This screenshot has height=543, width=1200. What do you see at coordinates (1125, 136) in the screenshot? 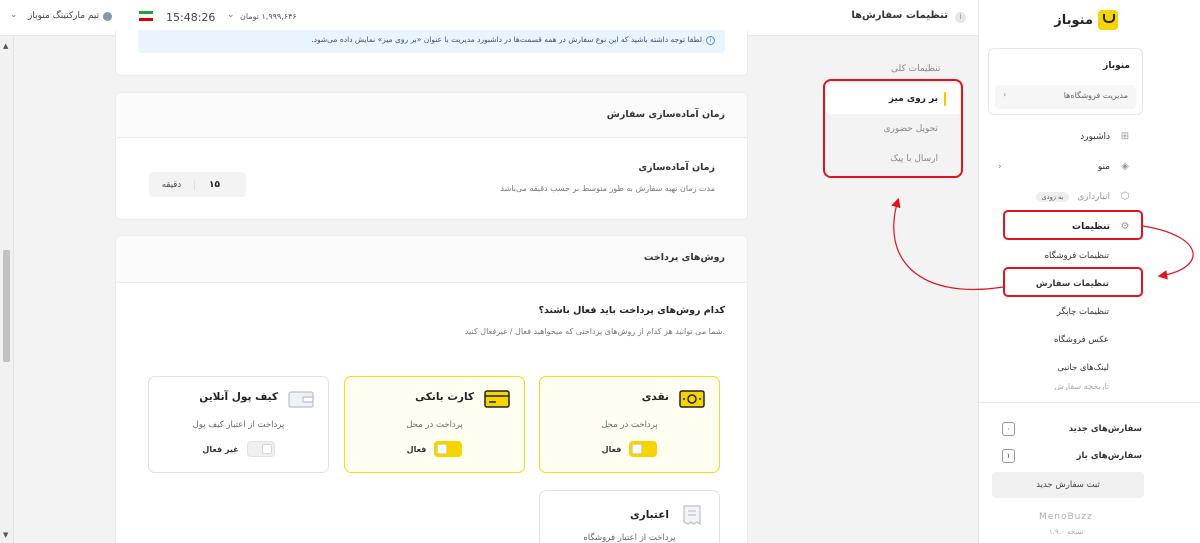
I see `grid-icon: ⊞` at bounding box center [1125, 136].